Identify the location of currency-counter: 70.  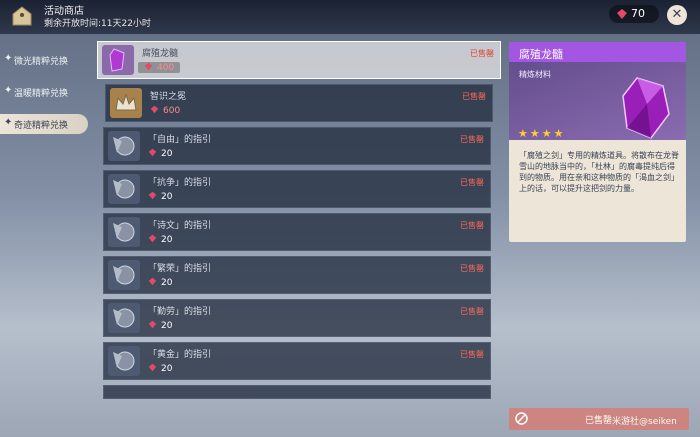
(634, 14).